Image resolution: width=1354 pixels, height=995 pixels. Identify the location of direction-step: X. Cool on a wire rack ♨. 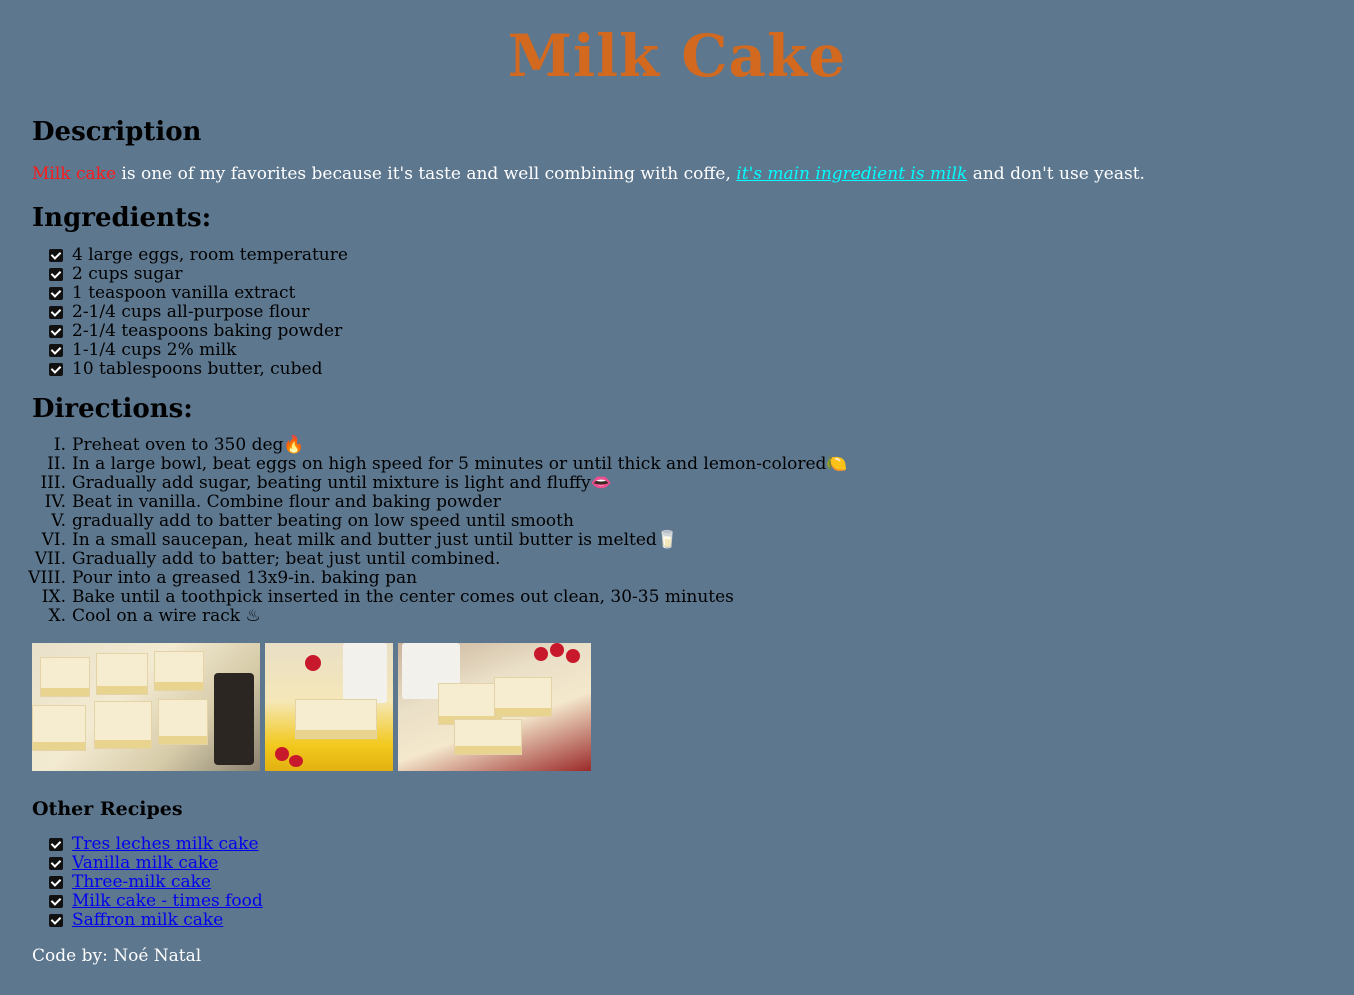
(685, 616).